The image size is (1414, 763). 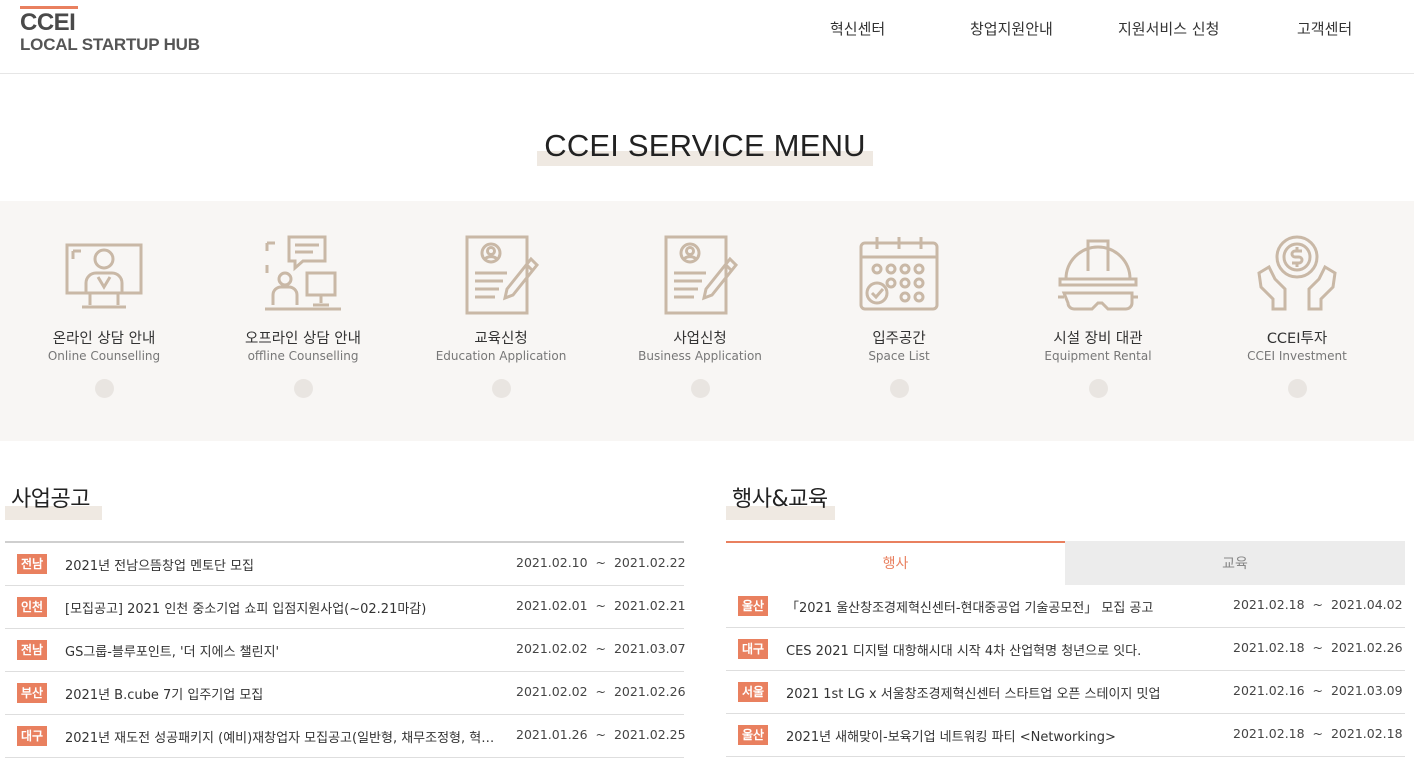 What do you see at coordinates (1006, 606) in the screenshot?
I see `event-title: 「2021 울산창조경제혁신센터-현대중공업 기술공모전」 모집 공고` at bounding box center [1006, 606].